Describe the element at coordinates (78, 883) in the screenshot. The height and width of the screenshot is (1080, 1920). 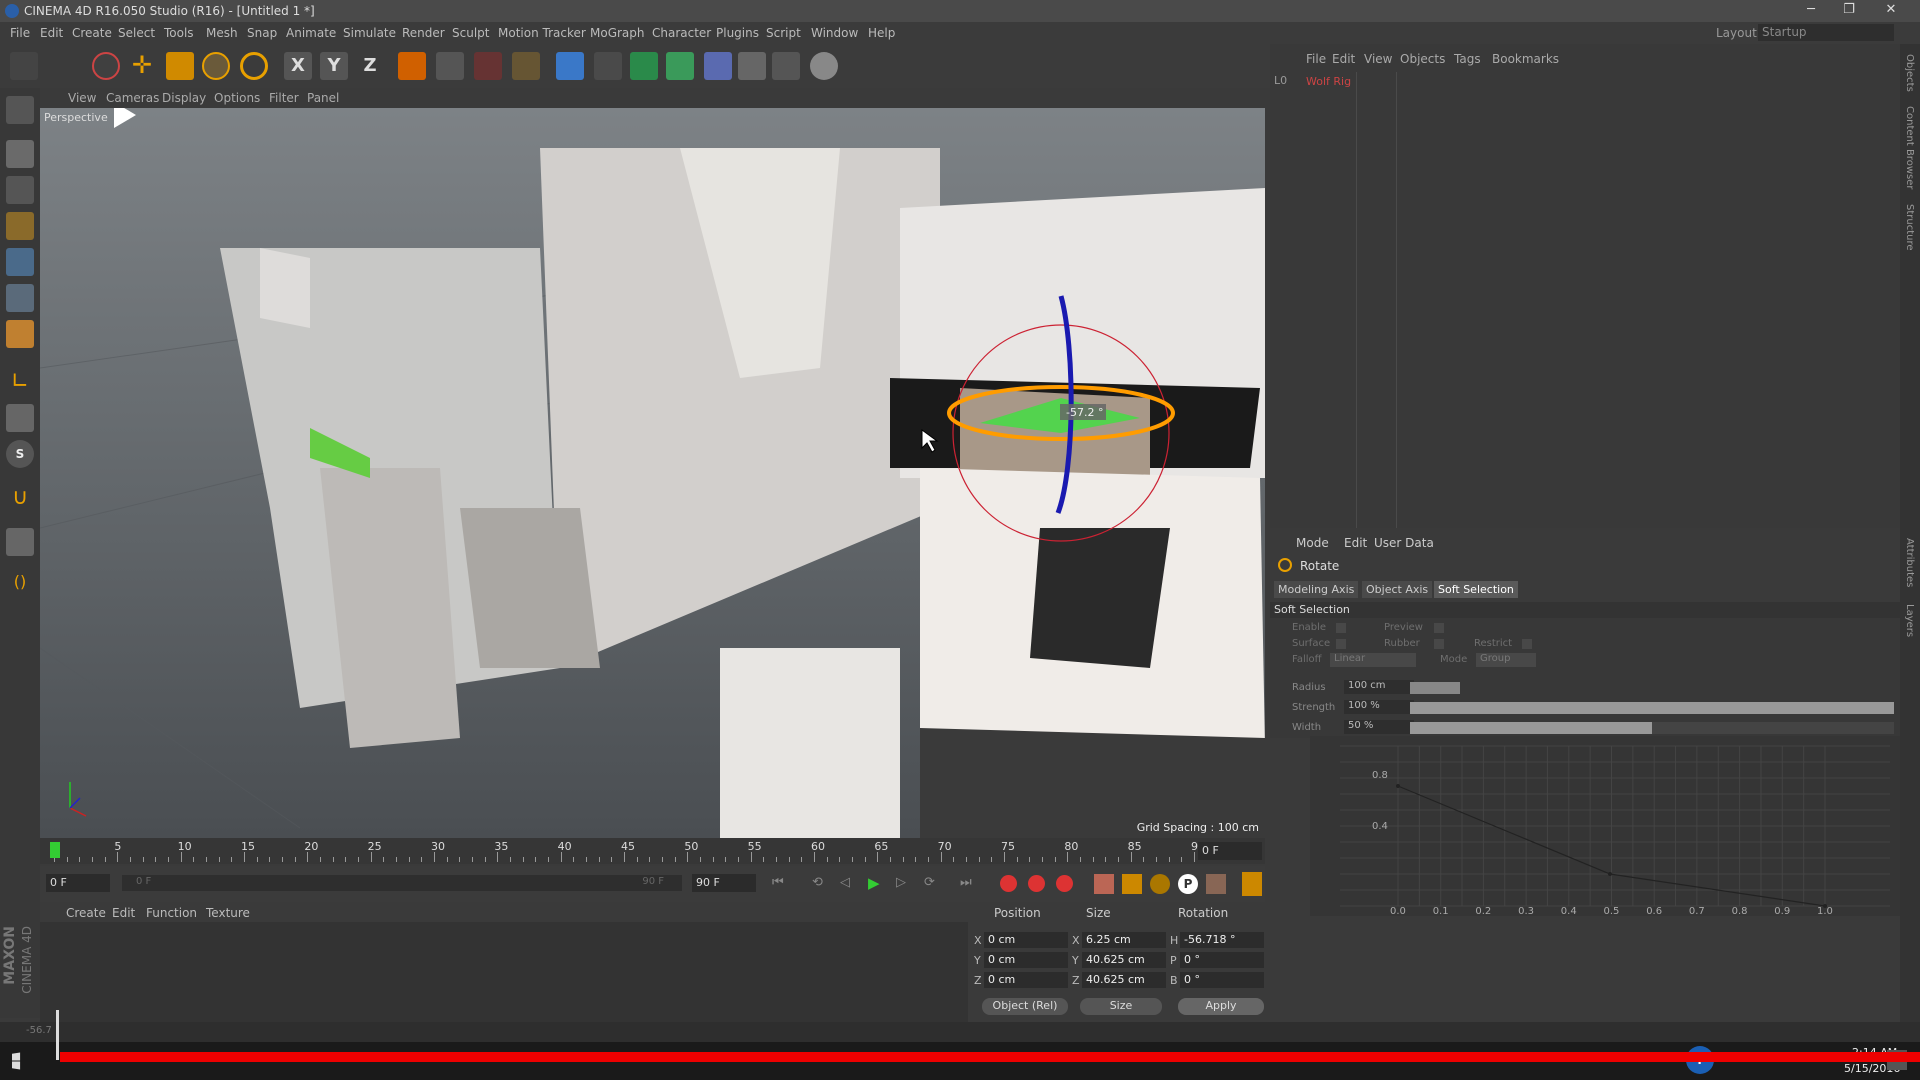
I see `start-frame-field: 0 F` at that location.